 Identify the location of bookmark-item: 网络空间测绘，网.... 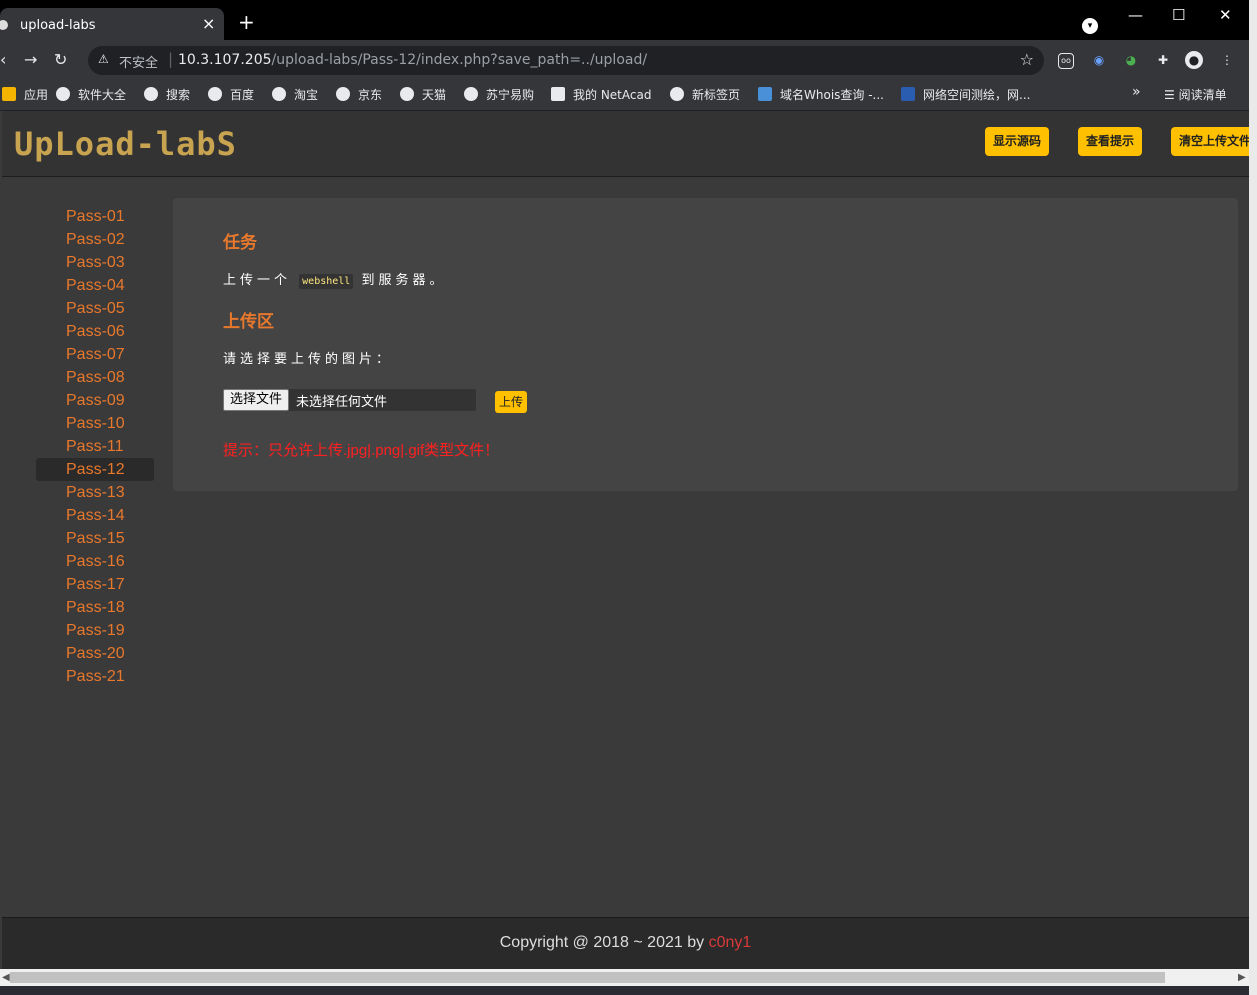
(965, 94).